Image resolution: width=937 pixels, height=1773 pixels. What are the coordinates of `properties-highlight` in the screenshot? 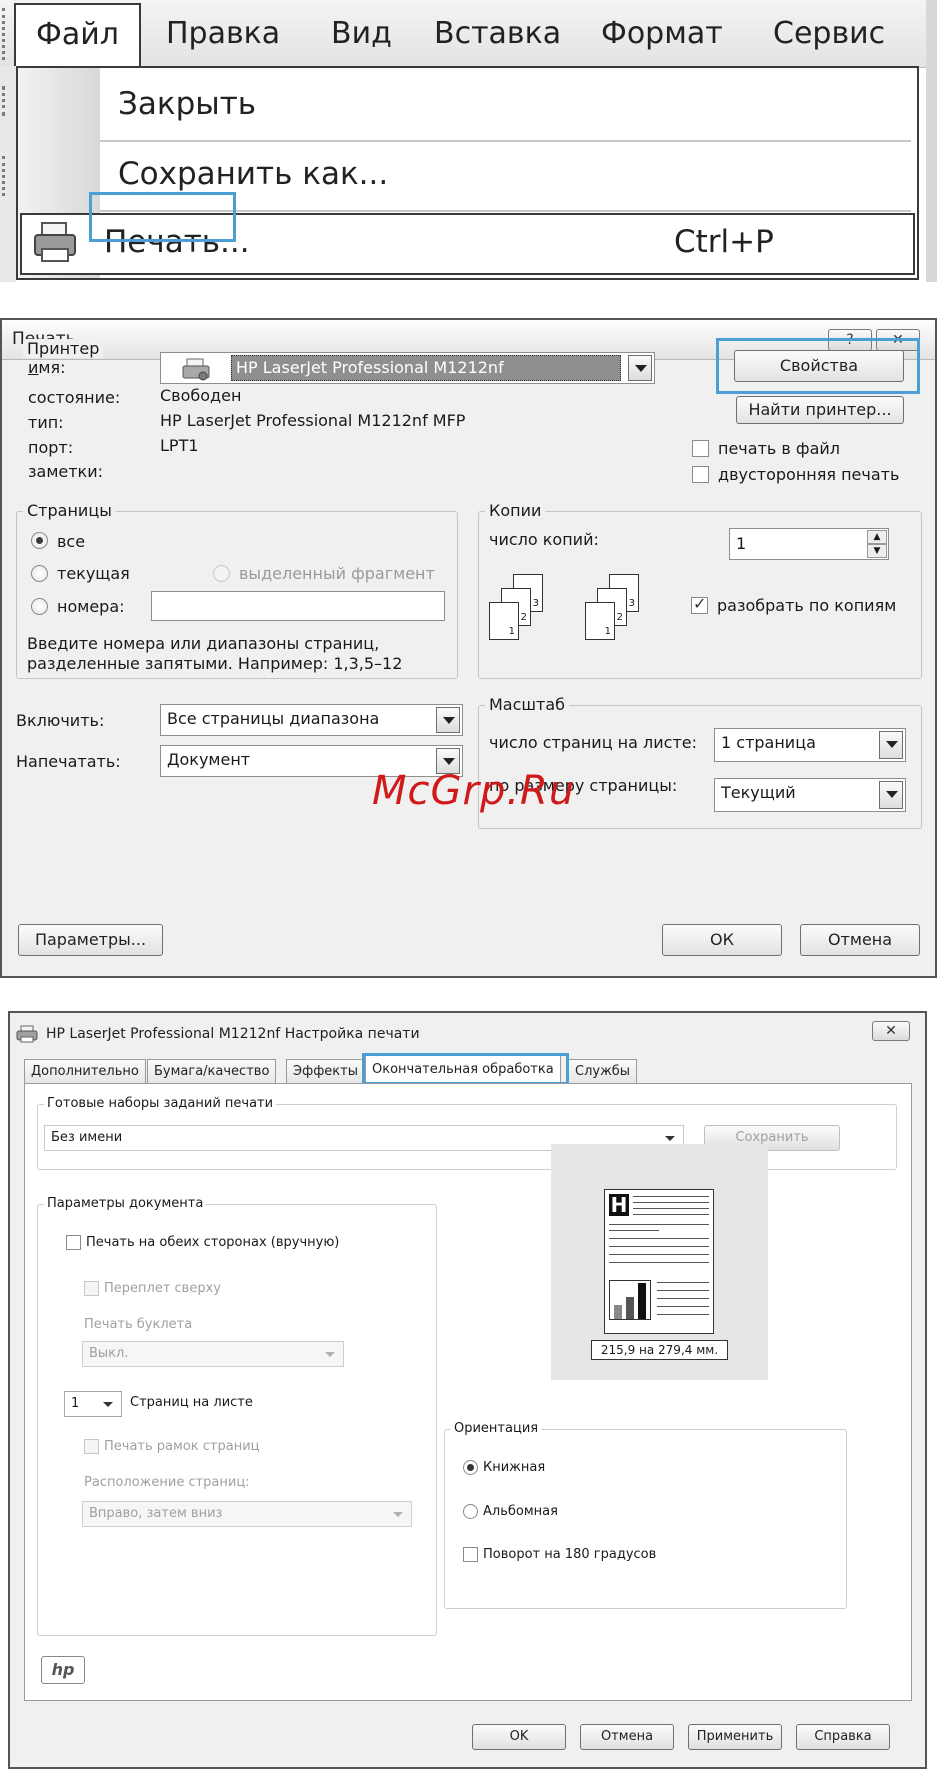 It's located at (818, 366).